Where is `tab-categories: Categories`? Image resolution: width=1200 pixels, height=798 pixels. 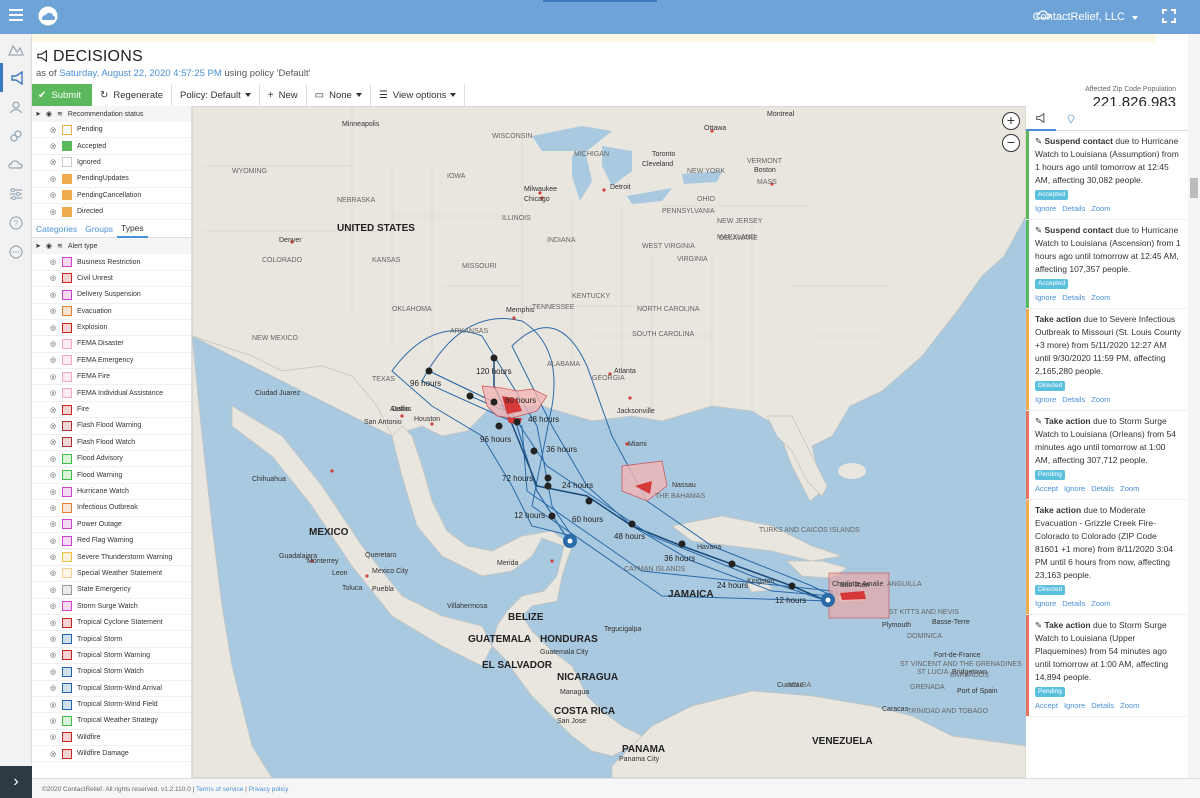
tab-categories: Categories is located at coordinates (56, 229).